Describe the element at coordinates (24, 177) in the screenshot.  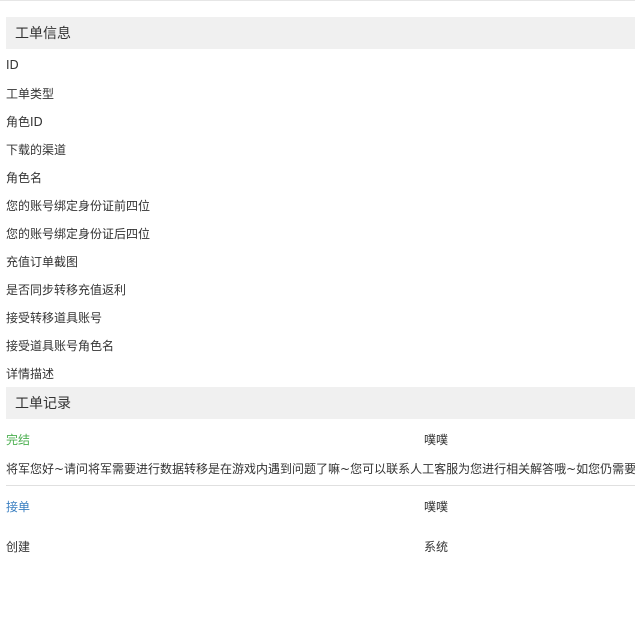
I see `field-role-name: 角色名` at that location.